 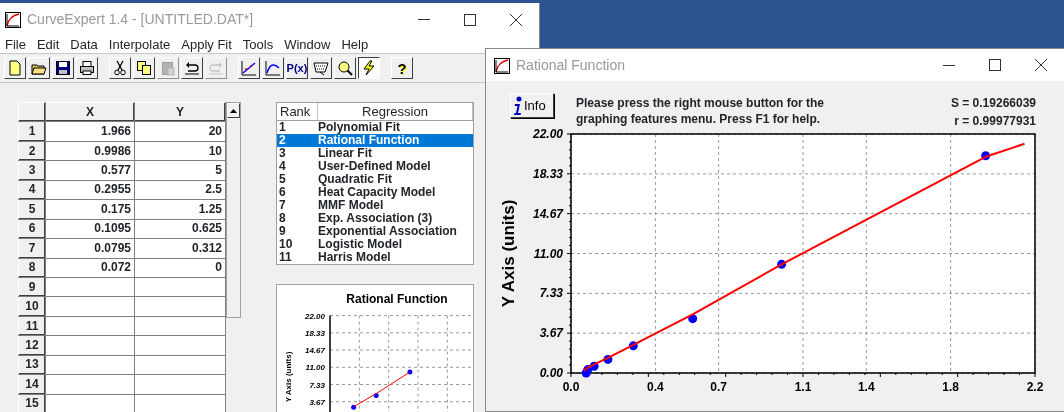 I want to click on y-tick-label: 0.00, so click(x=551, y=373).